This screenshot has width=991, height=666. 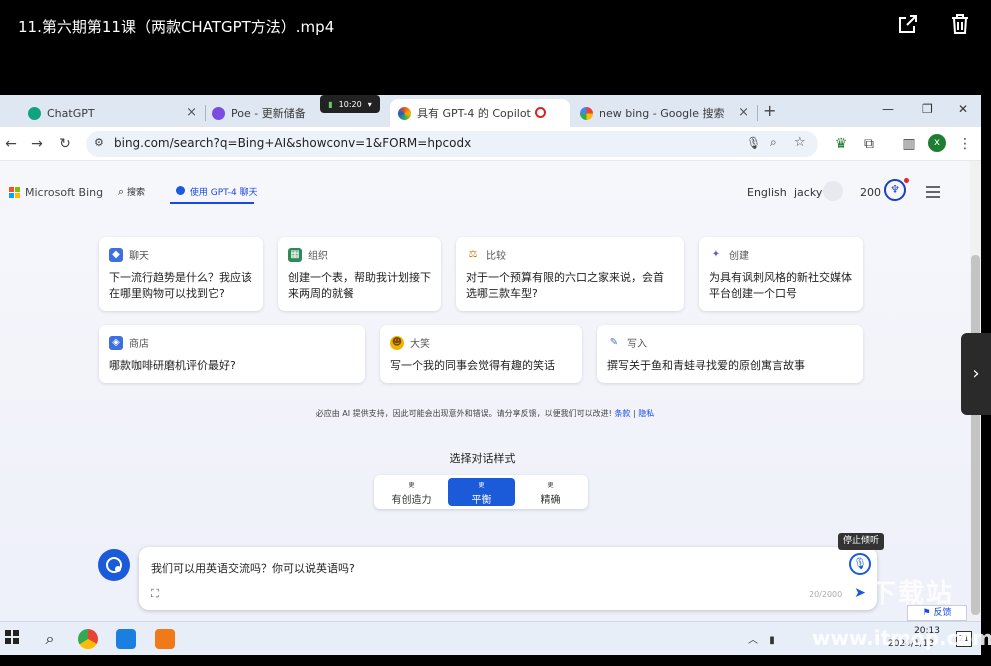 What do you see at coordinates (318, 256) in the screenshot?
I see `card-tag: 组织` at bounding box center [318, 256].